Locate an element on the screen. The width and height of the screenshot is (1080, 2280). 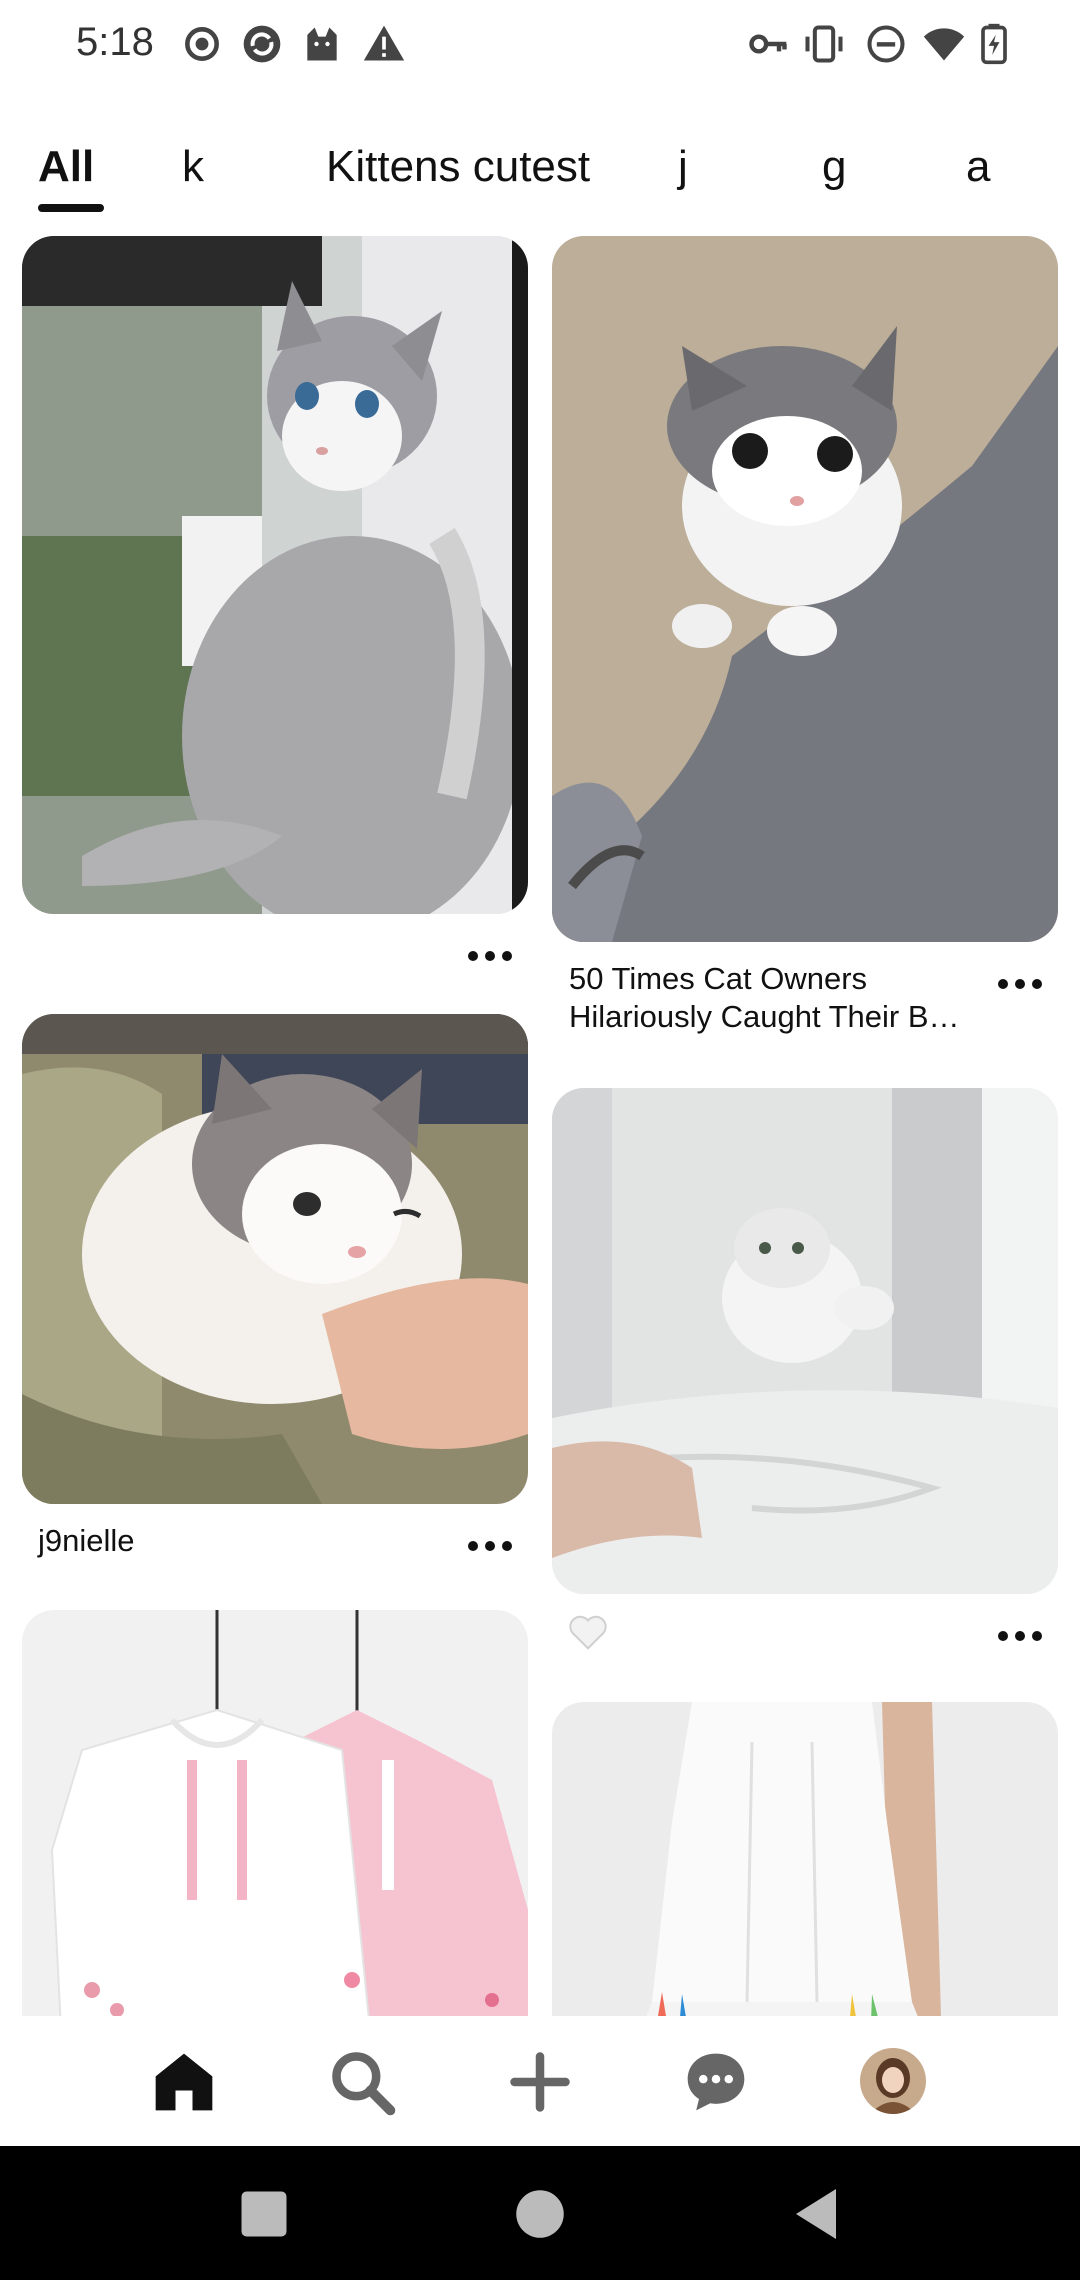
profile-avatar is located at coordinates (893, 2081).